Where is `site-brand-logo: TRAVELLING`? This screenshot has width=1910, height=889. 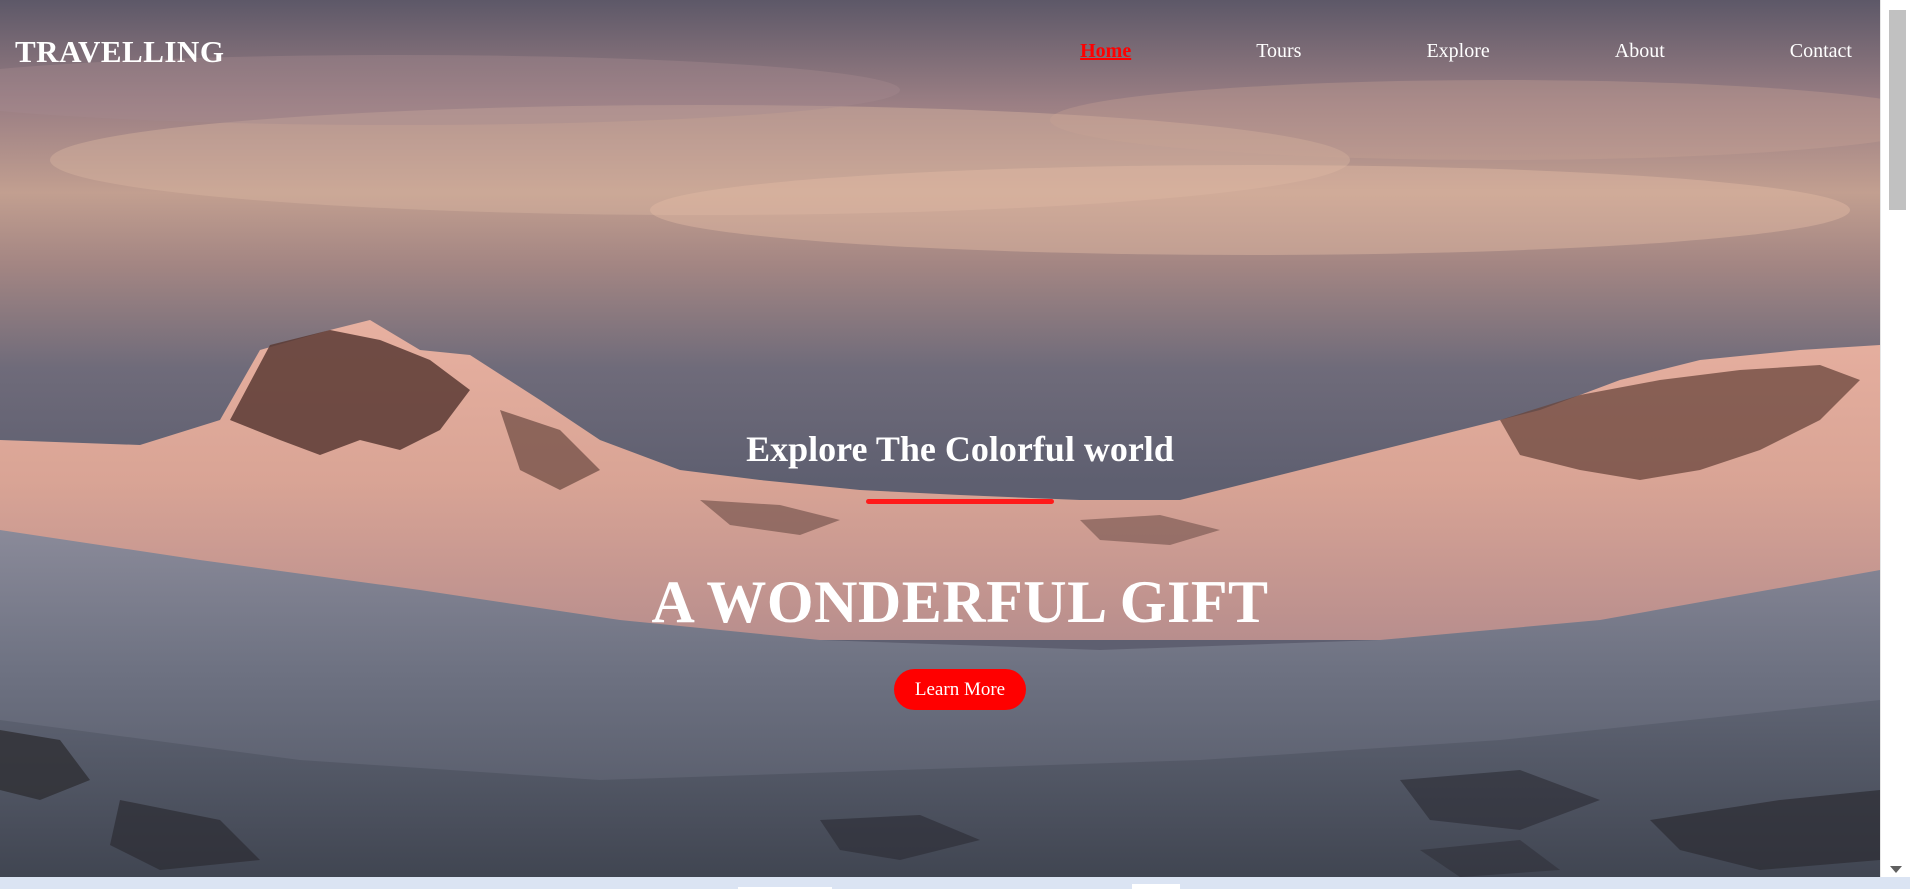
site-brand-logo: TRAVELLING is located at coordinates (119, 52).